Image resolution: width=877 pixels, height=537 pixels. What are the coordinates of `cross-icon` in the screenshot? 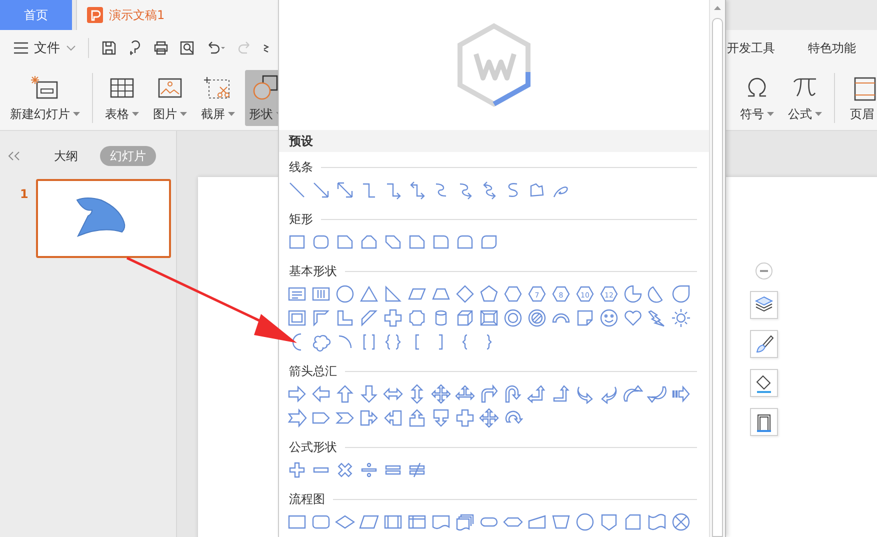 It's located at (393, 318).